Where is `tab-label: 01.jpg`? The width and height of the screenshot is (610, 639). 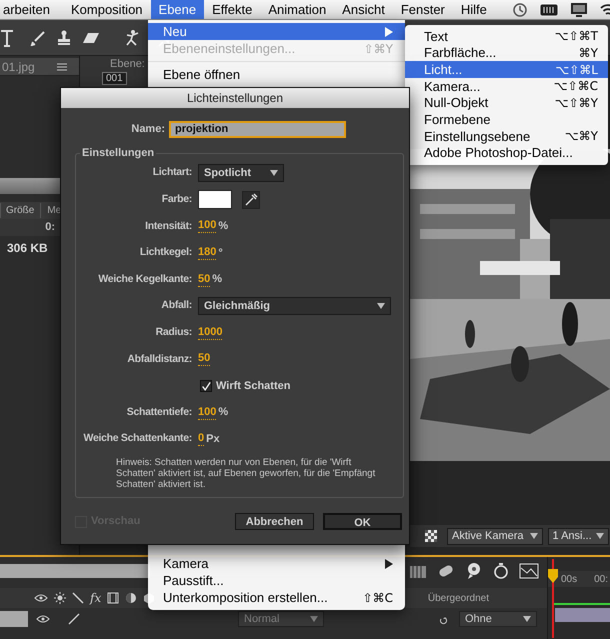
tab-label: 01.jpg is located at coordinates (18, 67).